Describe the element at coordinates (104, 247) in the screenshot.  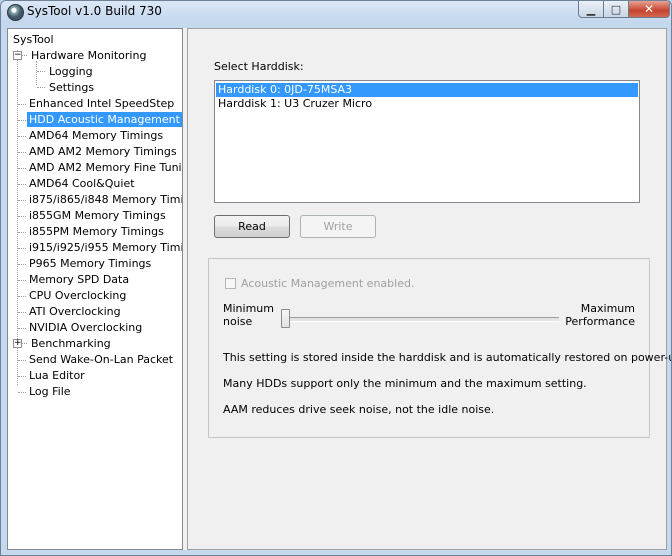
I see `tree-item-i915-i925-i955-memory-timings: i915/i925/i955 Memory Timings` at that location.